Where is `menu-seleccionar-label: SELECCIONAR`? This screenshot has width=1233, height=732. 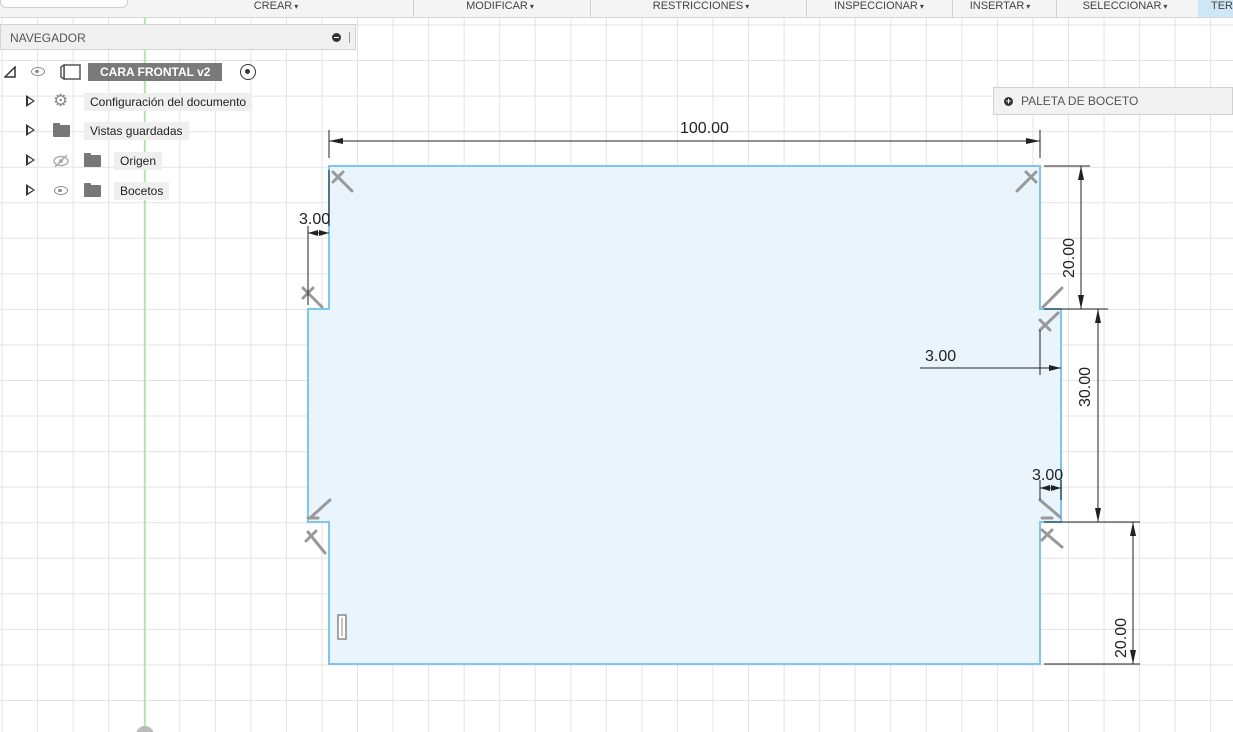
menu-seleccionar-label: SELECCIONAR is located at coordinates (1122, 6).